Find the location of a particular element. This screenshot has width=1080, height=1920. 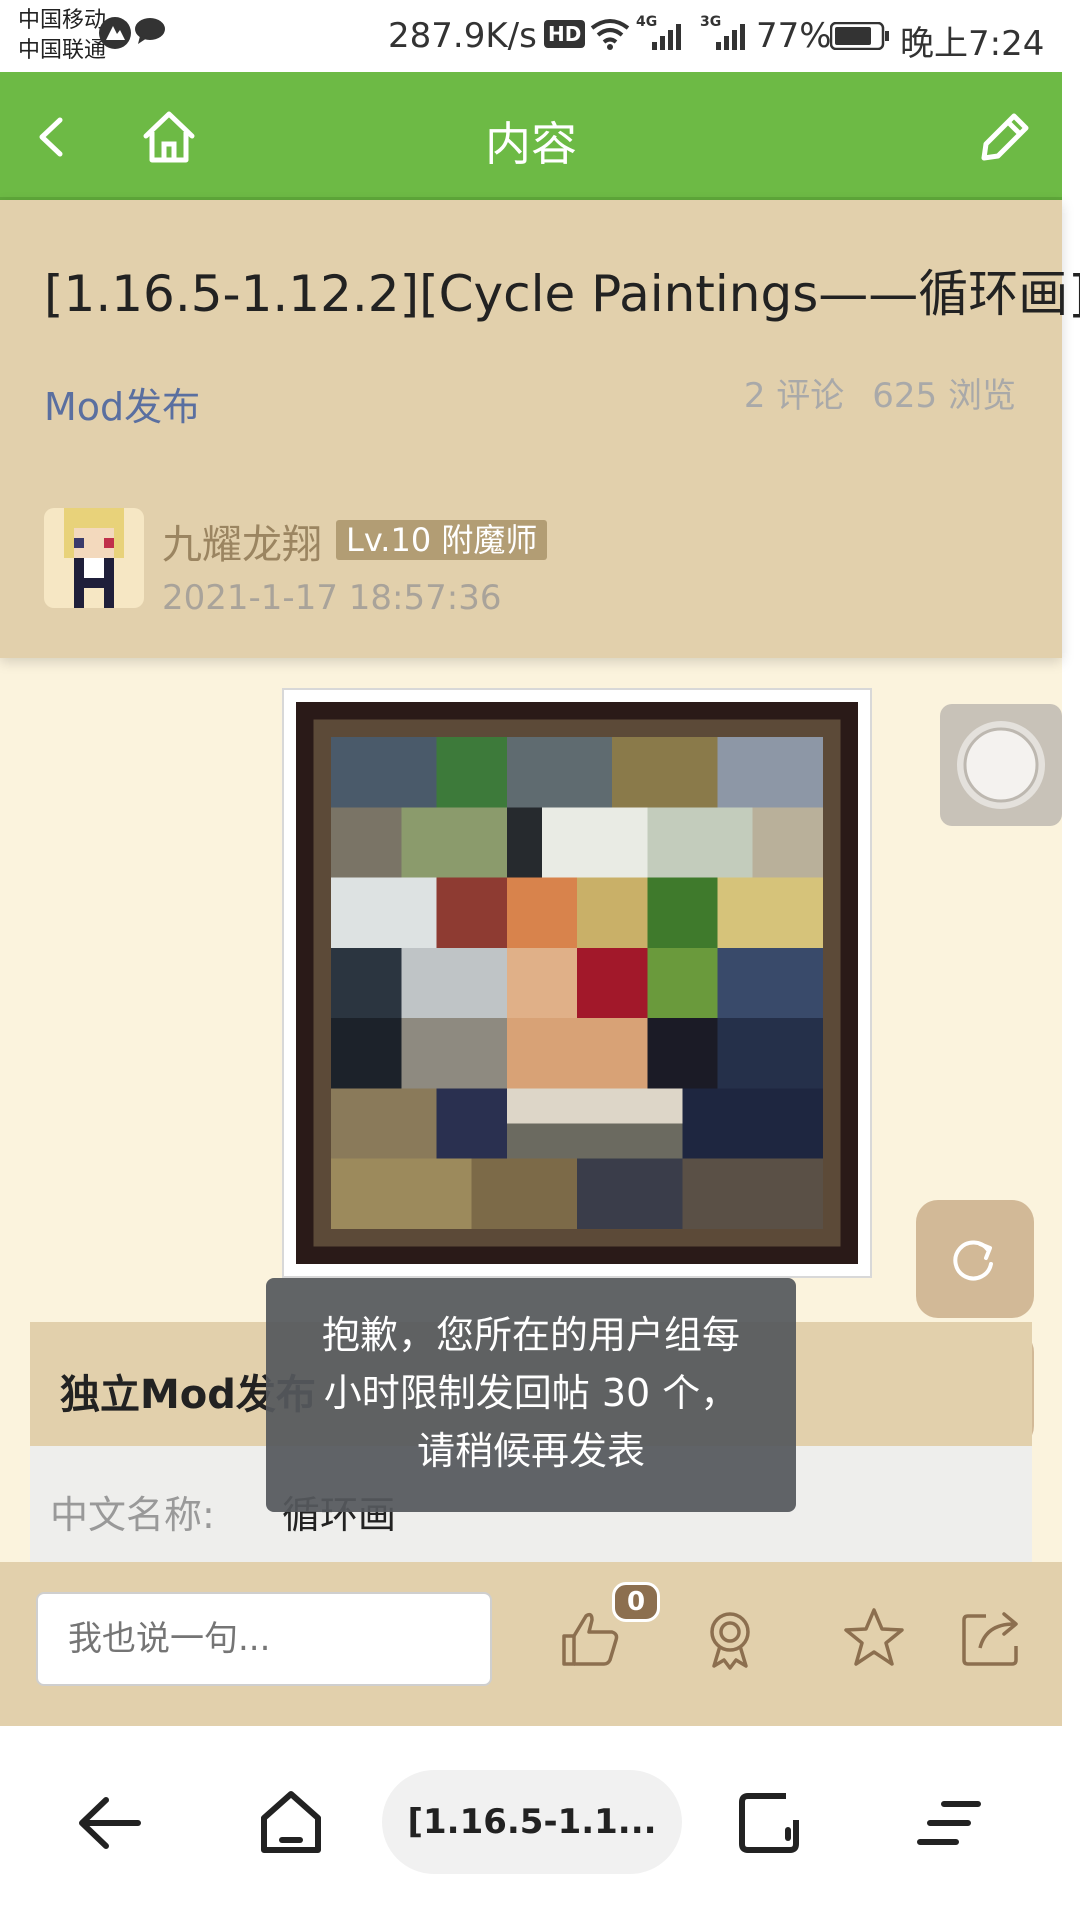

pixel-avatar-icon is located at coordinates (94, 558).